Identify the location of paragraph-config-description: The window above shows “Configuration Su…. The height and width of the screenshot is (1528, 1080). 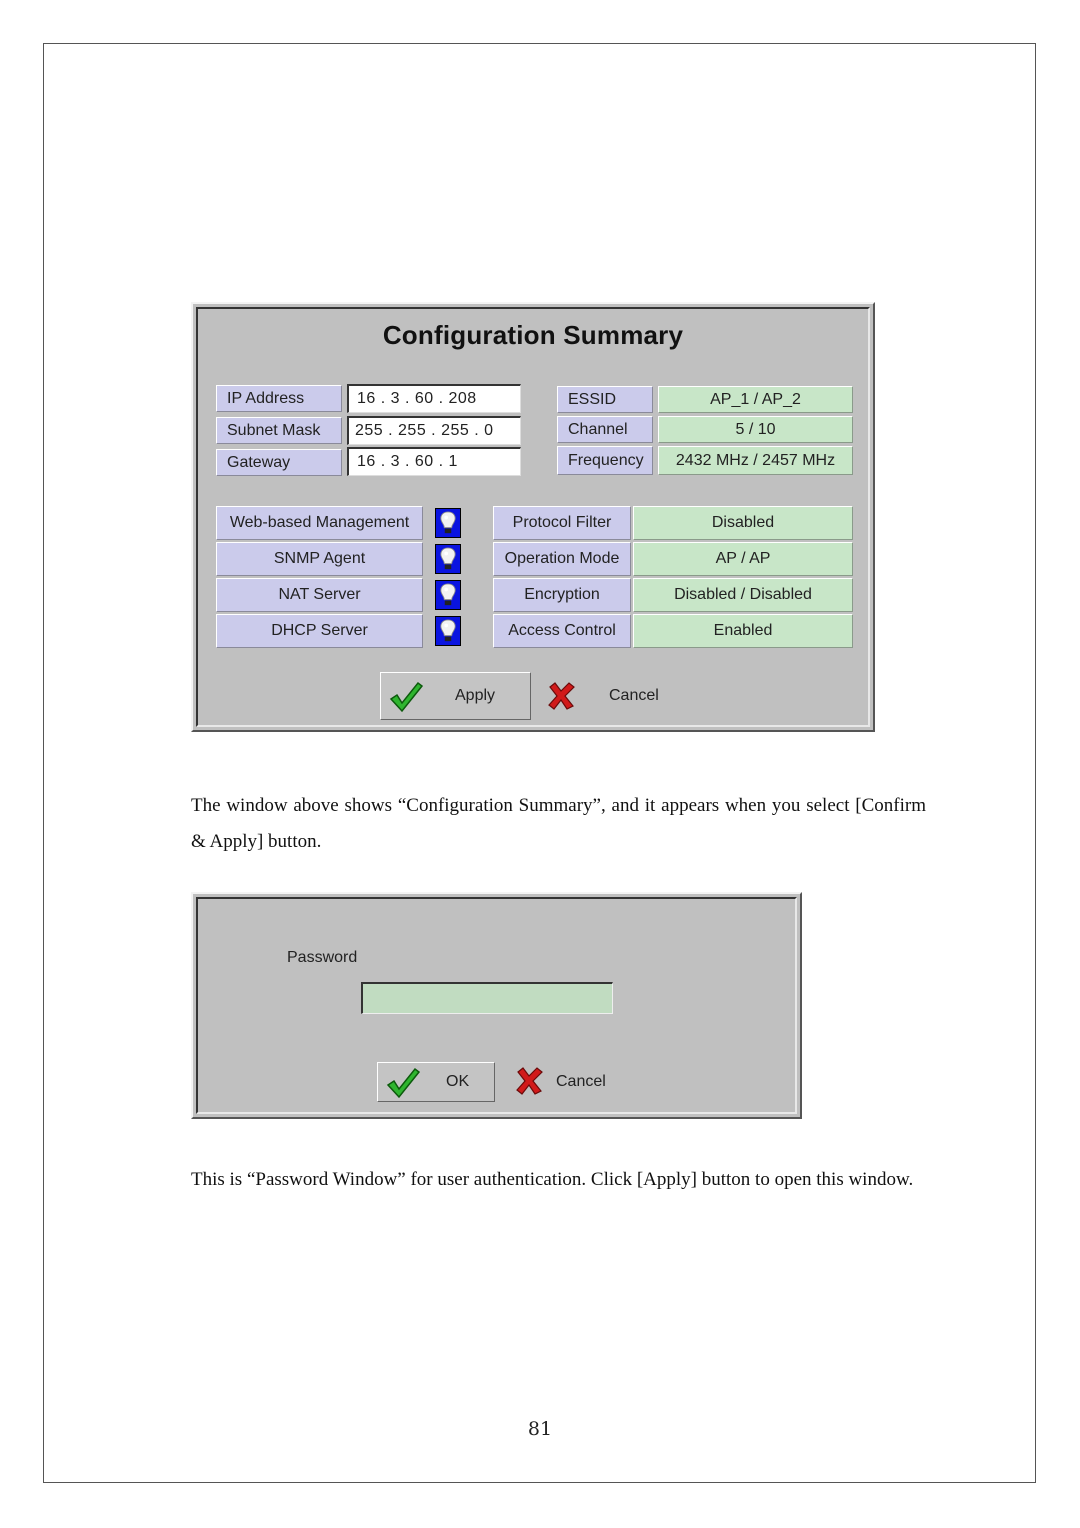
(558, 823).